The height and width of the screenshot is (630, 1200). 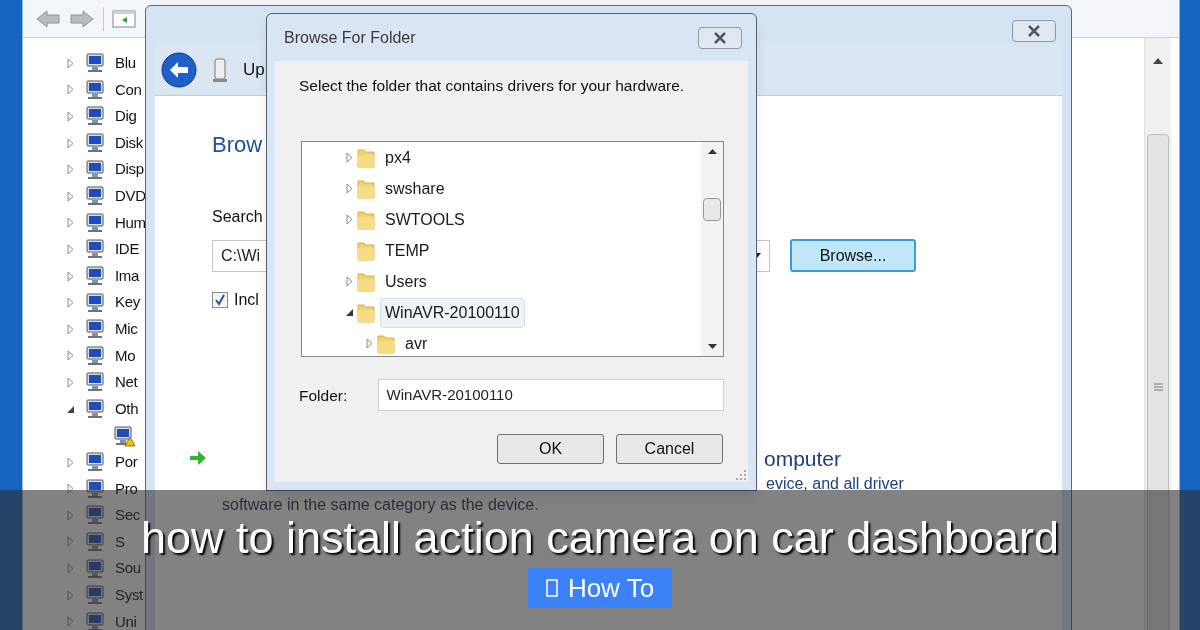 I want to click on device-category: Por, so click(x=126, y=462).